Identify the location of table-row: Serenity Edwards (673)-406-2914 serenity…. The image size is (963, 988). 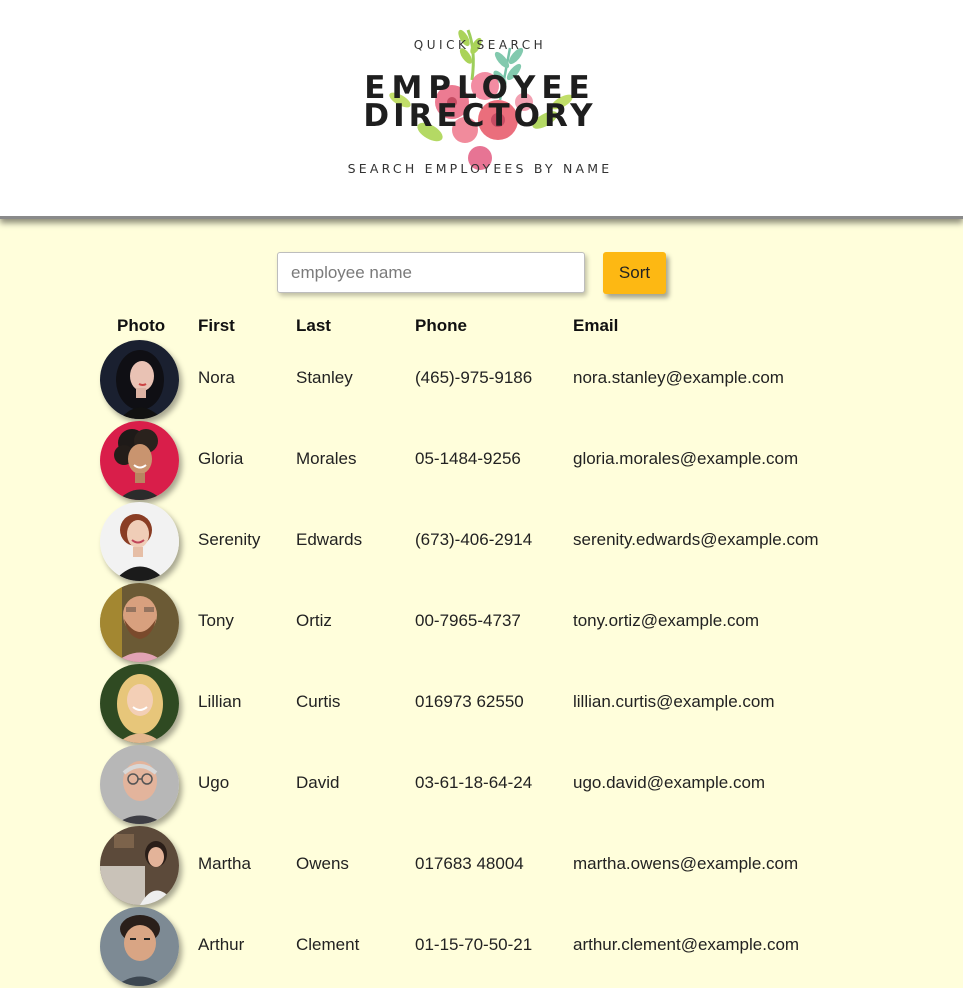
(481, 542).